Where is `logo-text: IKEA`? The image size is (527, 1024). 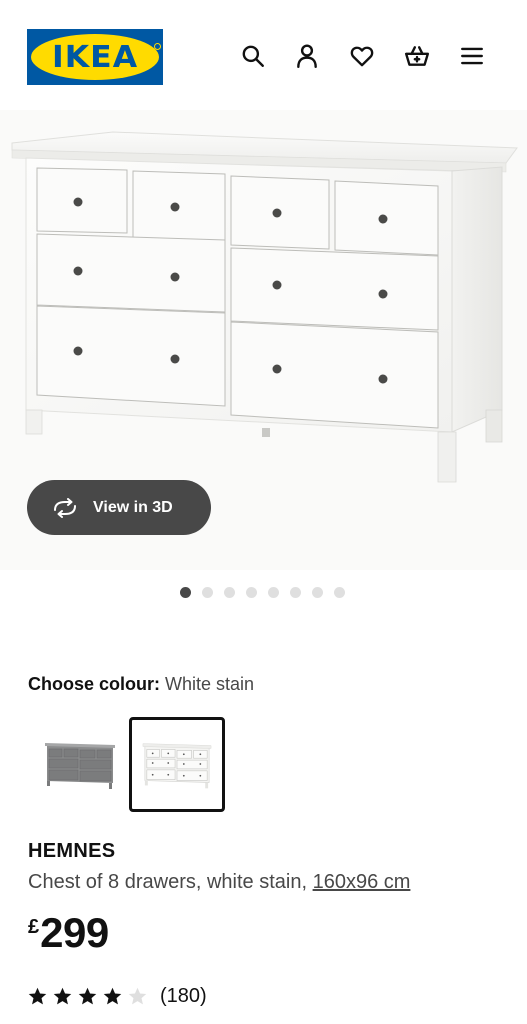
logo-text: IKEA is located at coordinates (95, 57).